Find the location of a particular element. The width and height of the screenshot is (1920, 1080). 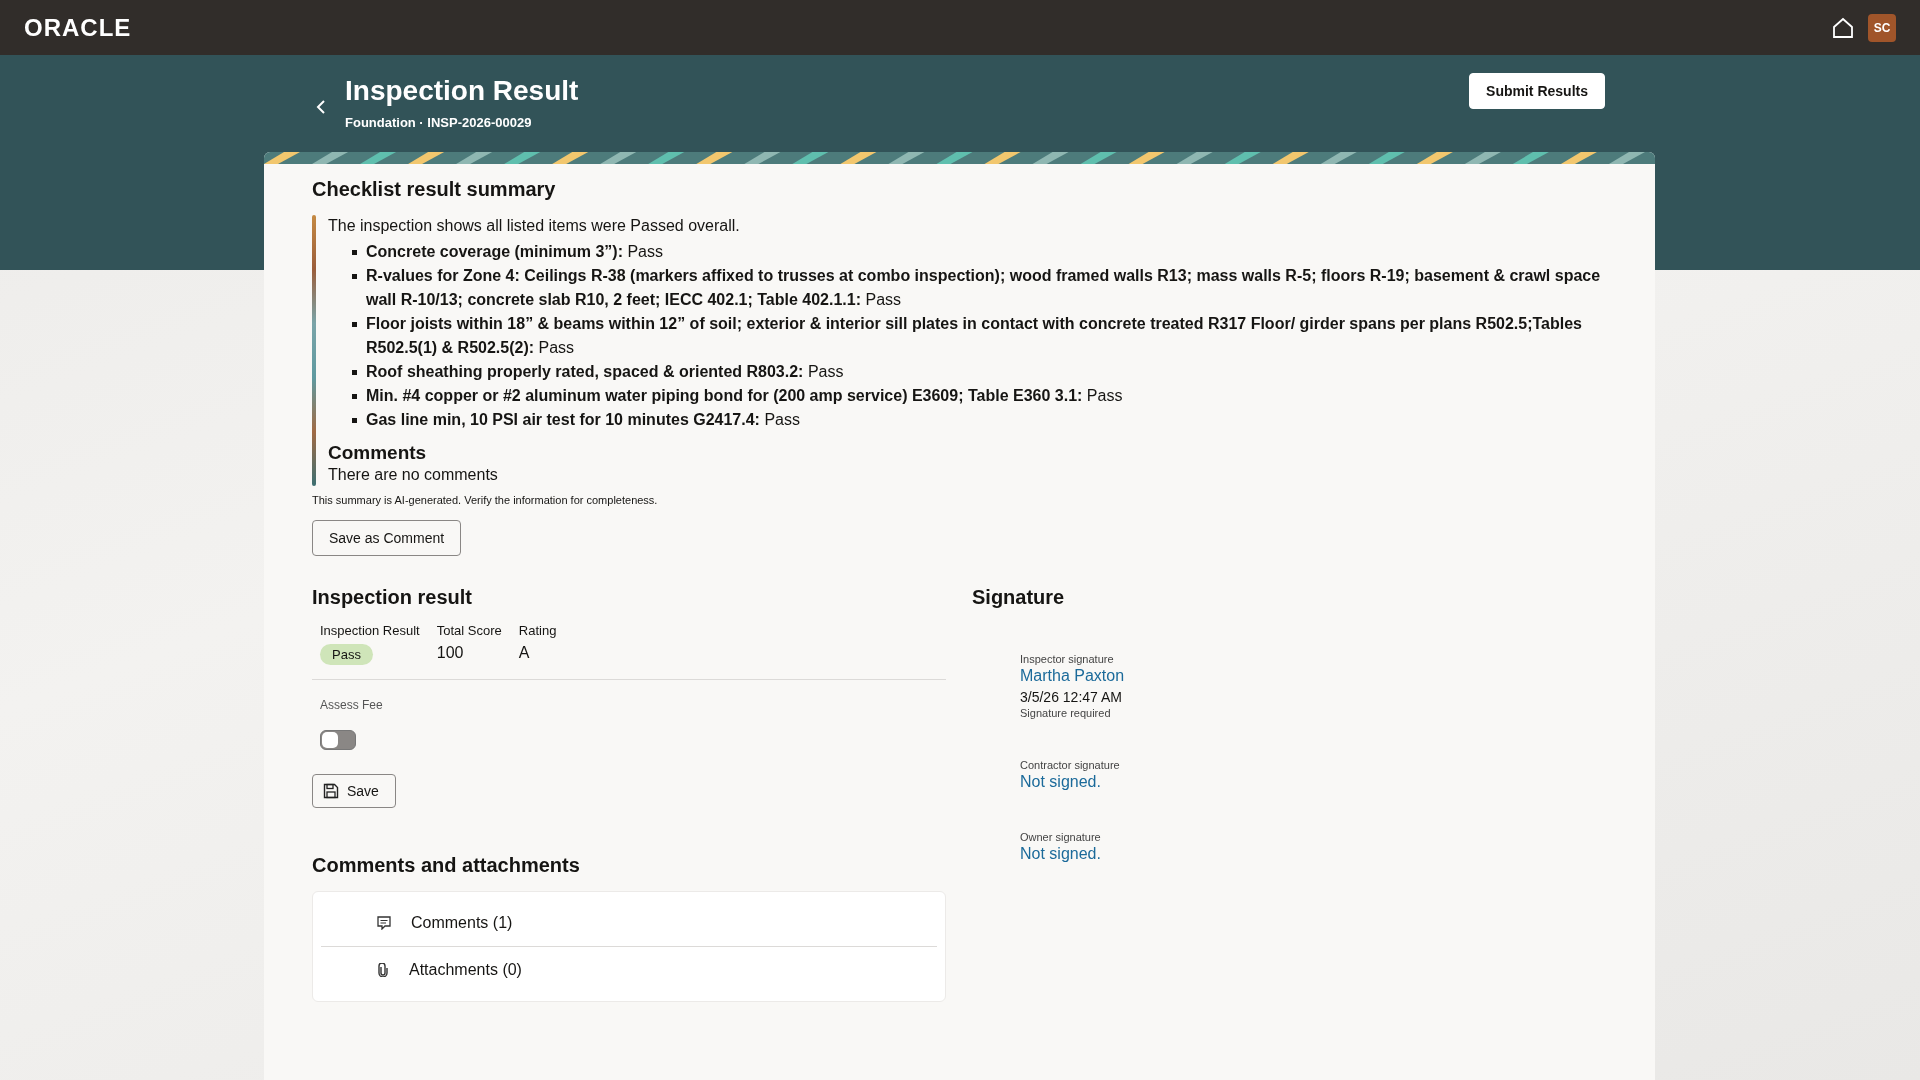

disclaimer-text: This summary is AI-generated. Verify the information for completeness. is located at coordinates (485, 500).